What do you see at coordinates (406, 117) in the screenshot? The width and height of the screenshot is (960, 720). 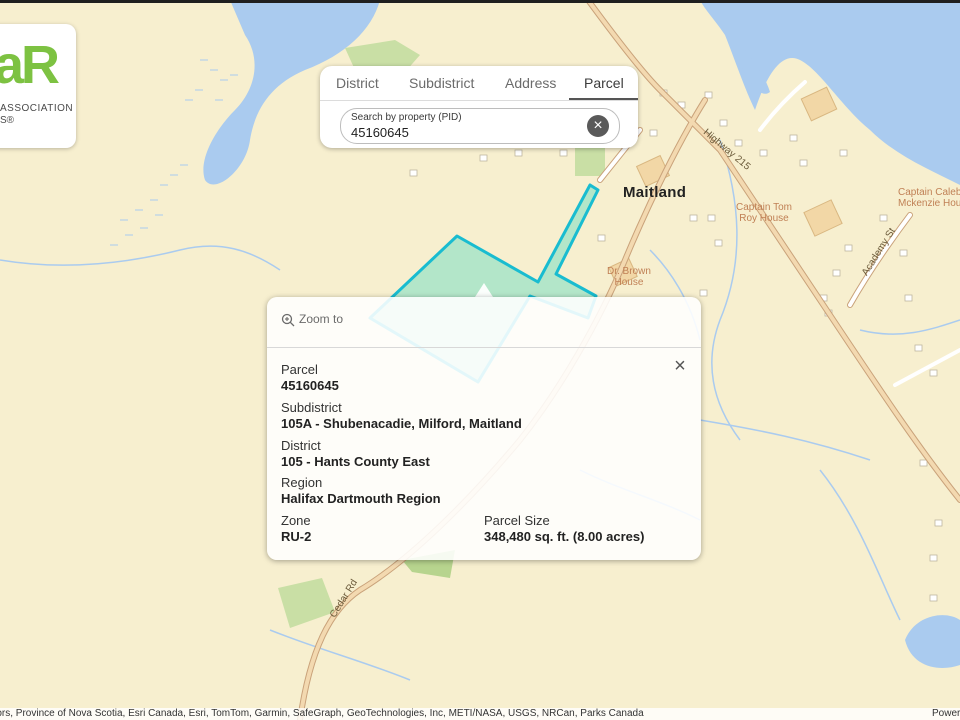 I see `pid-search-caption: Search by property (PID)` at bounding box center [406, 117].